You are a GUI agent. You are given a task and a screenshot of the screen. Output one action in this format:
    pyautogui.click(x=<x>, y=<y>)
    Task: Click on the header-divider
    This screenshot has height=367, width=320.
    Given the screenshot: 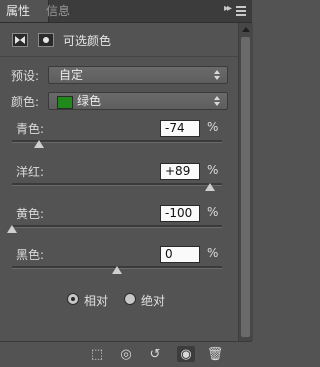 What is the action you would take?
    pyautogui.click(x=119, y=56)
    